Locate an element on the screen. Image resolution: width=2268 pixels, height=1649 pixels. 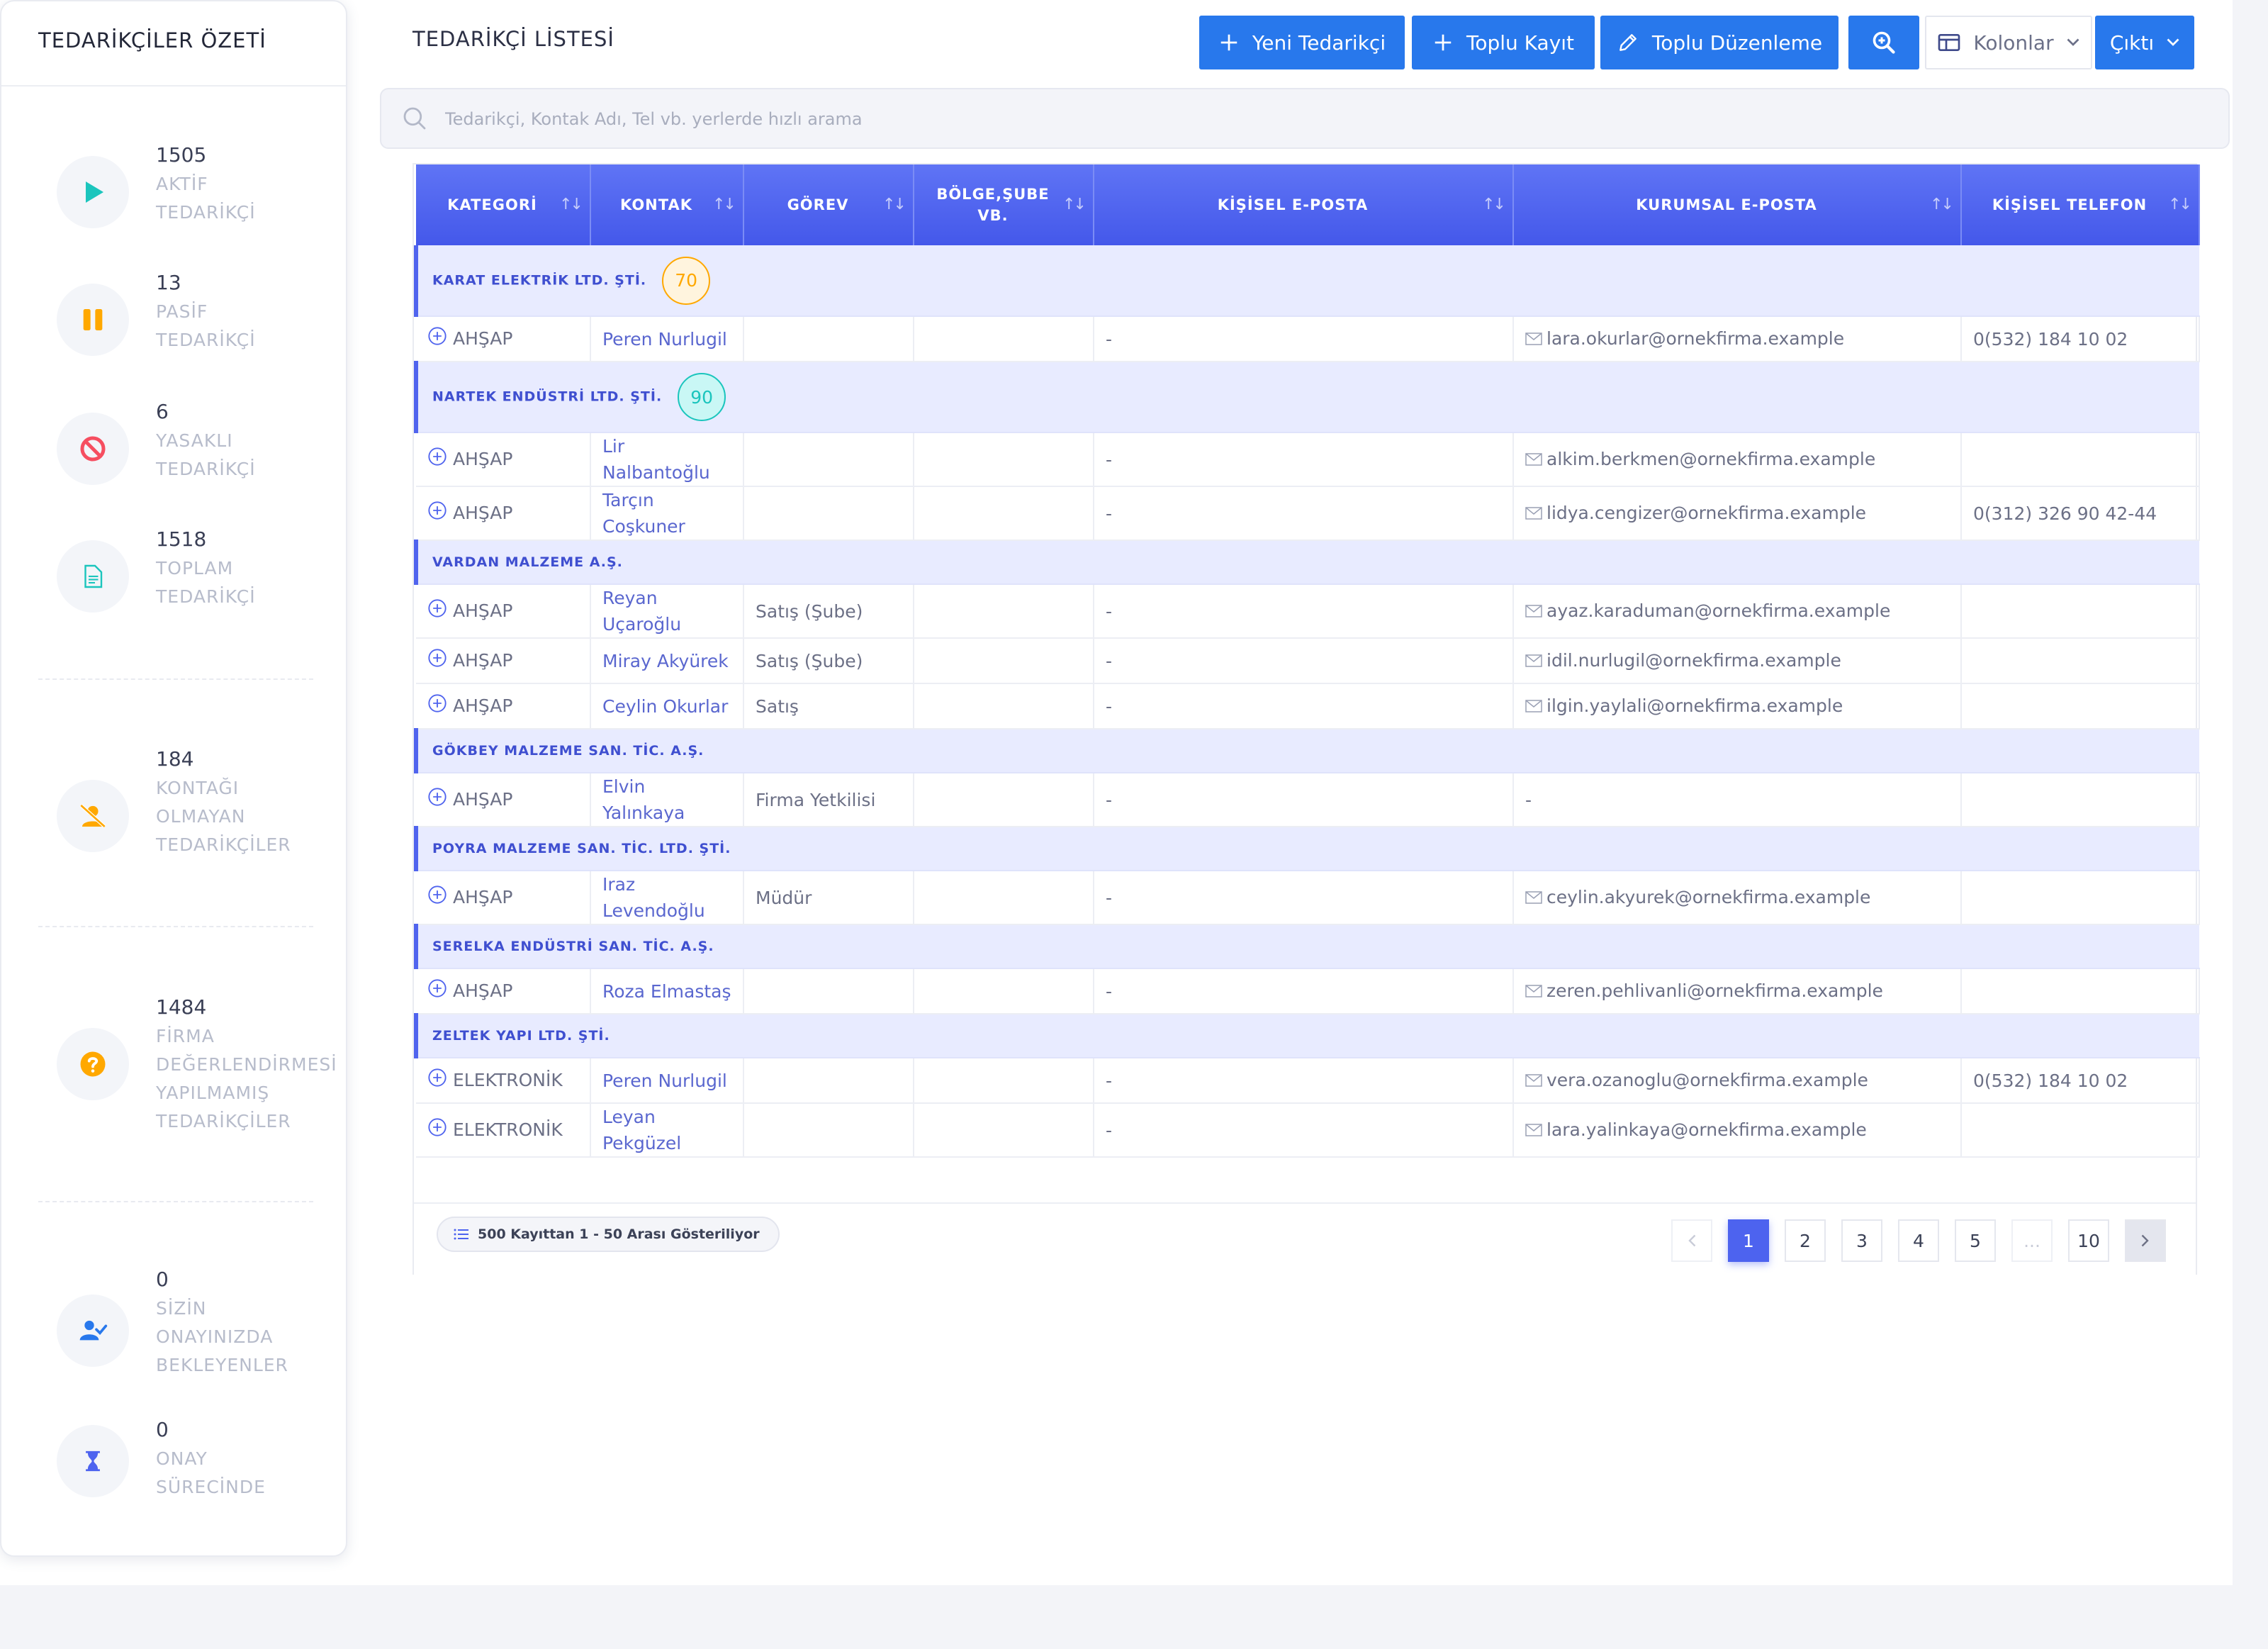
cell-personal-phone is located at coordinates (2080, 707).